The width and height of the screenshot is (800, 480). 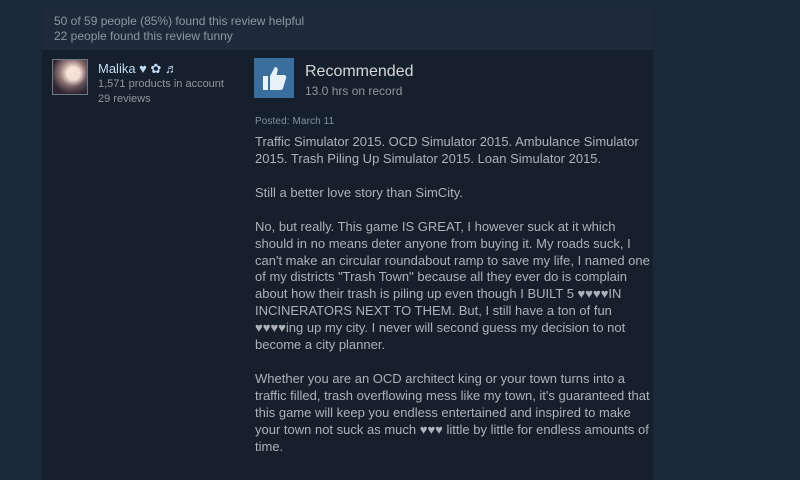 I want to click on avatar-image, so click(x=70, y=77).